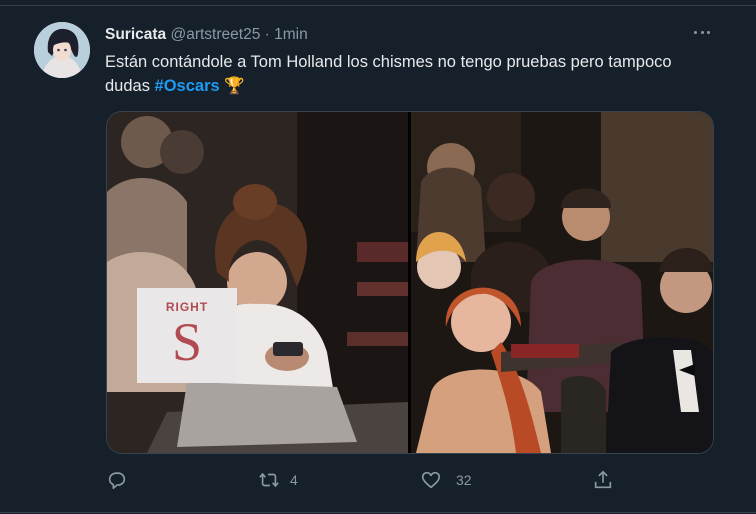 The width and height of the screenshot is (756, 514). I want to click on bottom-divider, so click(378, 512).